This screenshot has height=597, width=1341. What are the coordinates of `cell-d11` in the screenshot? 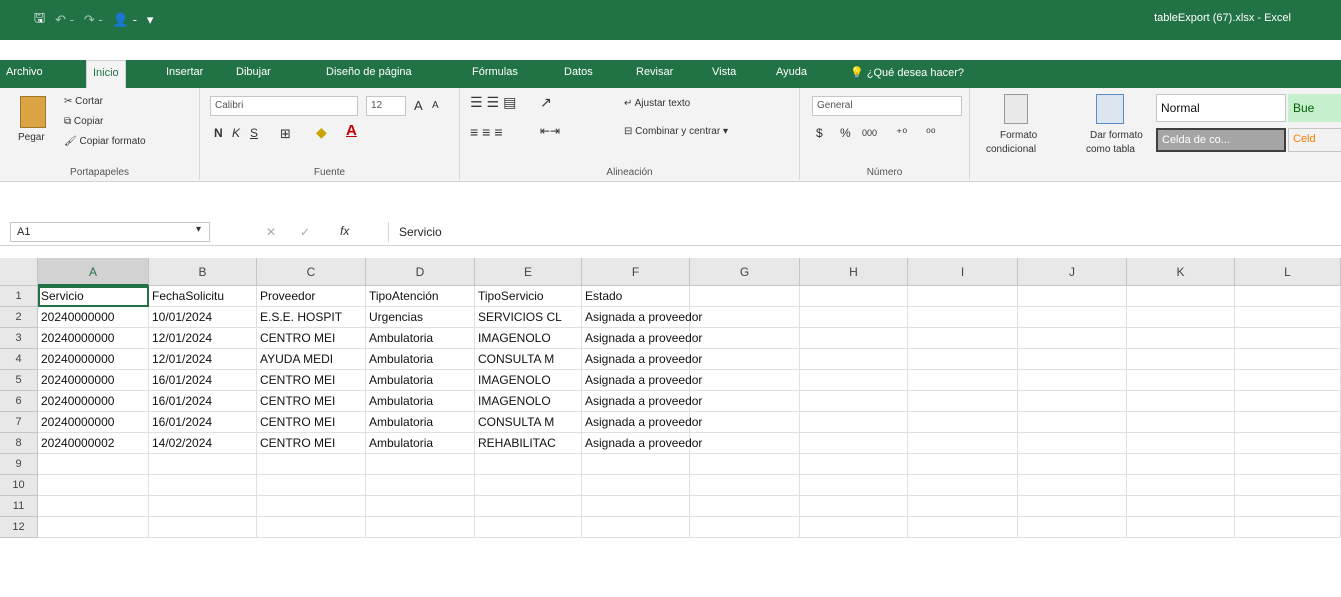 It's located at (420, 506).